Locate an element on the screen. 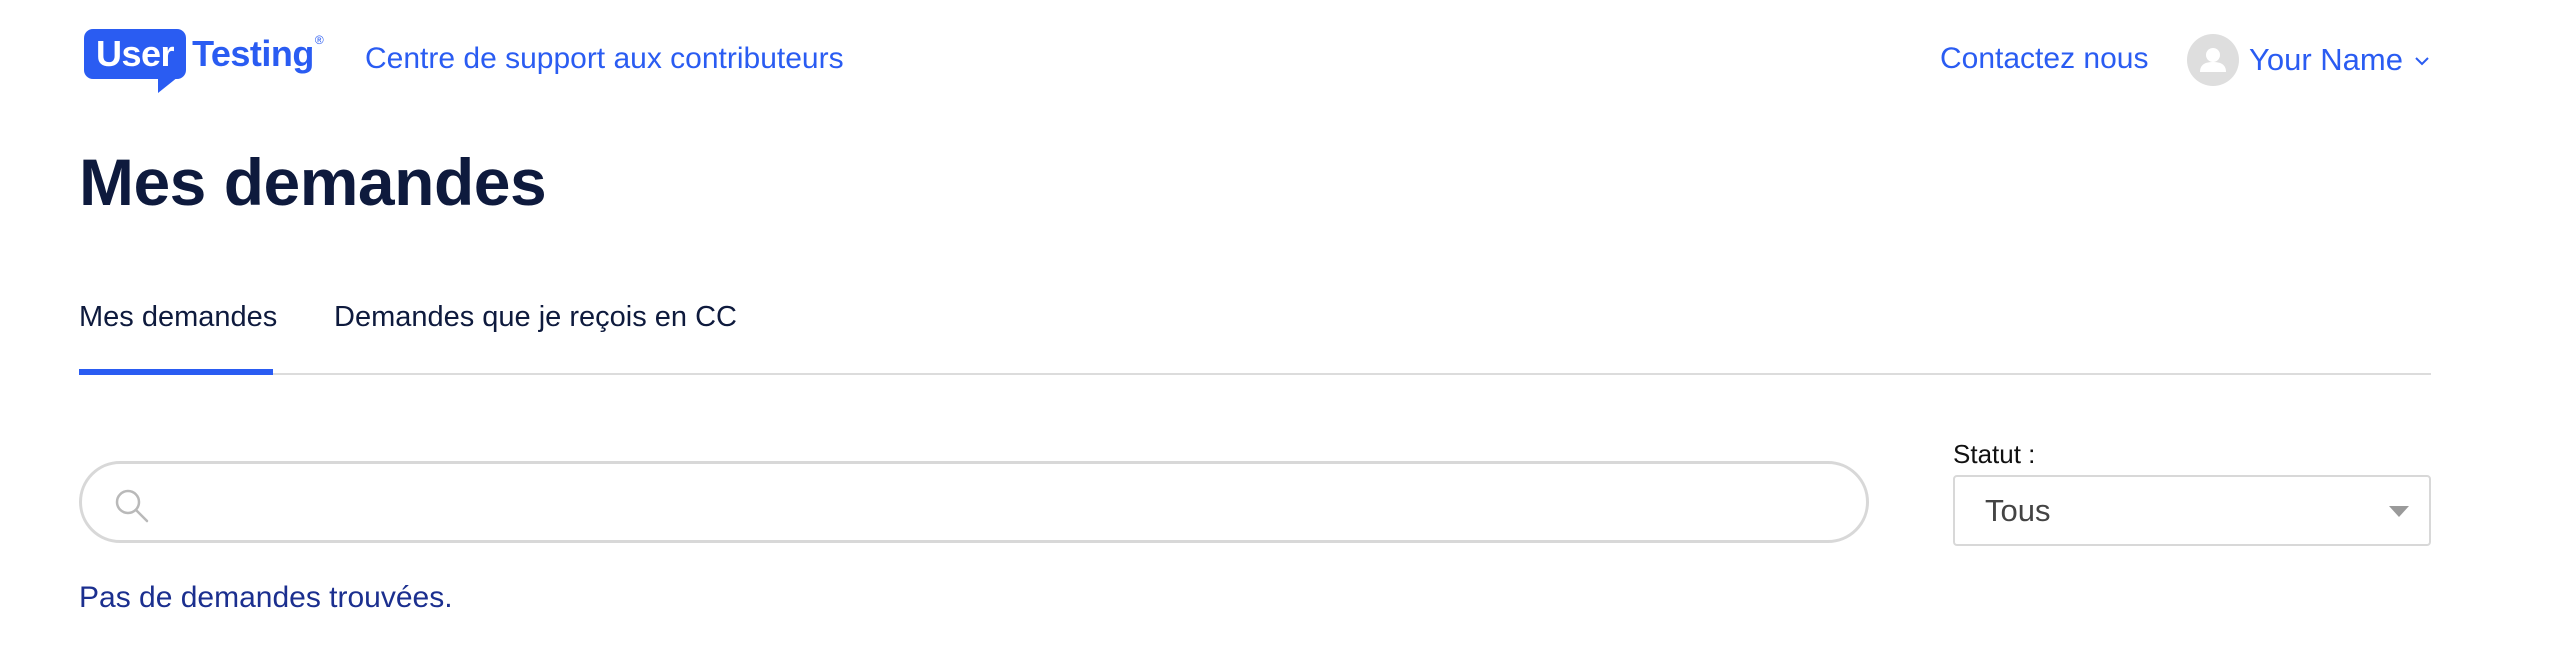 The width and height of the screenshot is (2556, 660). chevron-down-icon is located at coordinates (2422, 60).